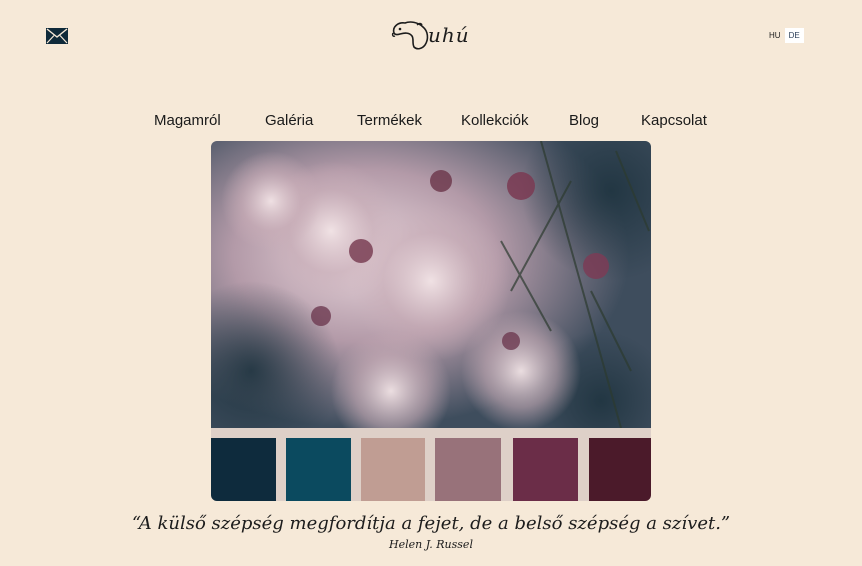 The image size is (862, 566). I want to click on language-switcher: HU DE, so click(784, 35).